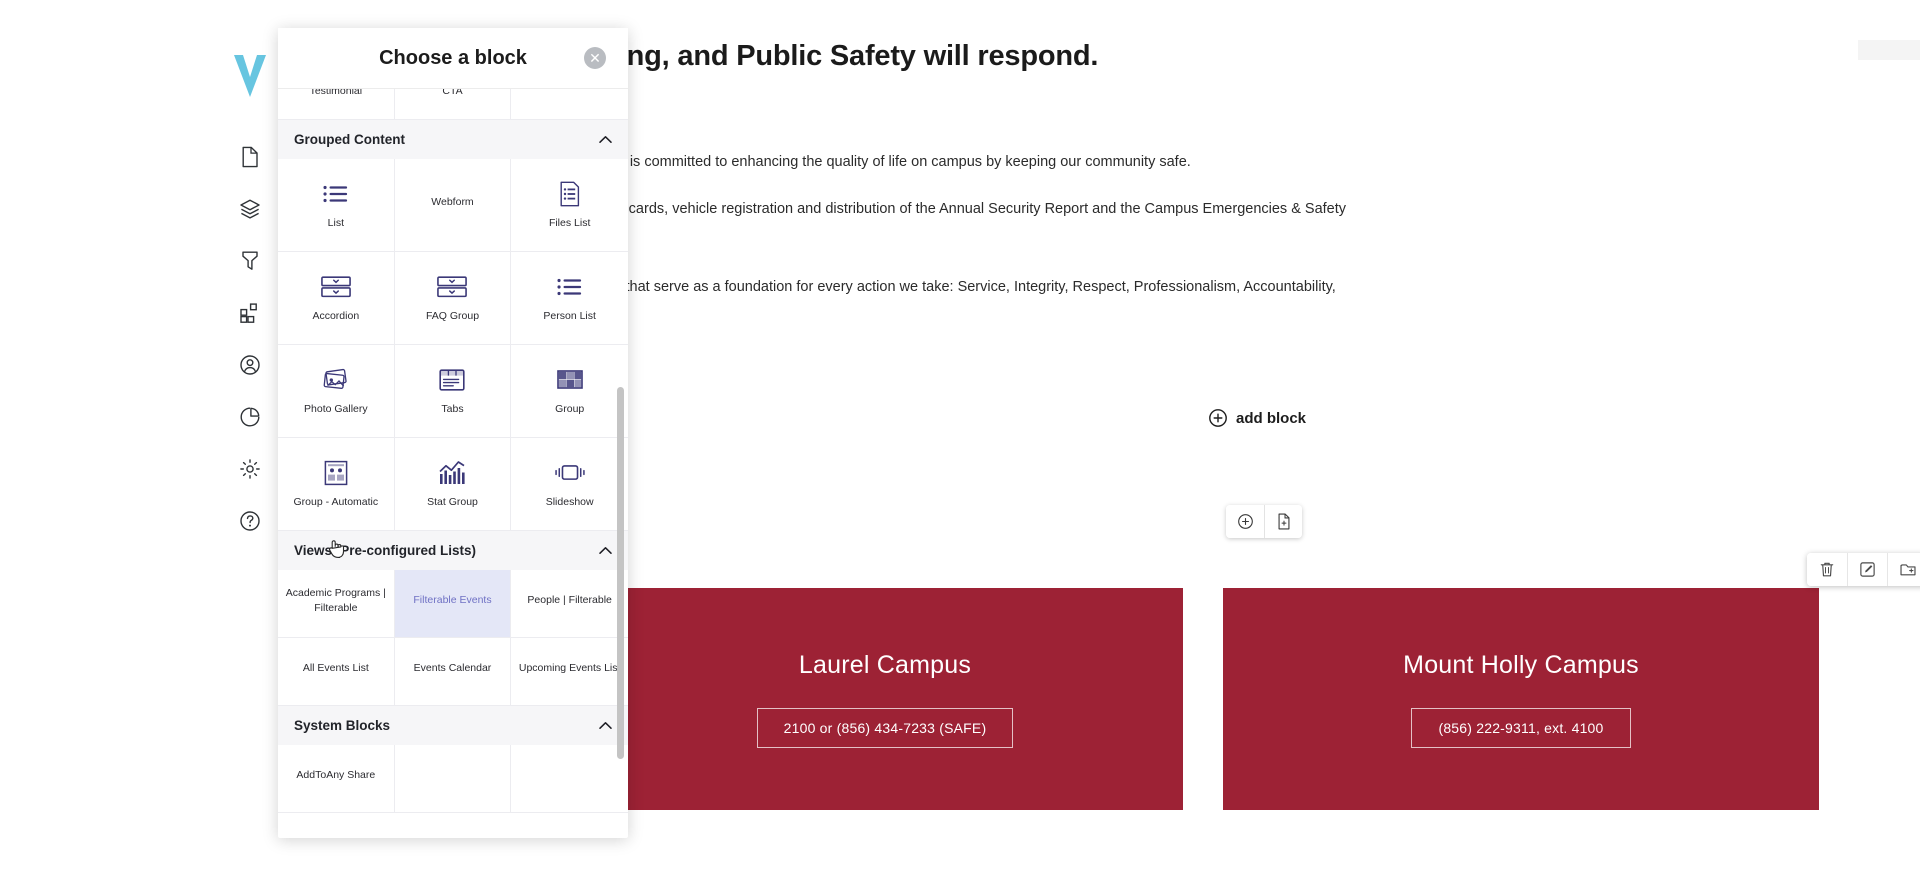 The image size is (1920, 869). I want to click on block-tile-label: CTA, so click(452, 93).